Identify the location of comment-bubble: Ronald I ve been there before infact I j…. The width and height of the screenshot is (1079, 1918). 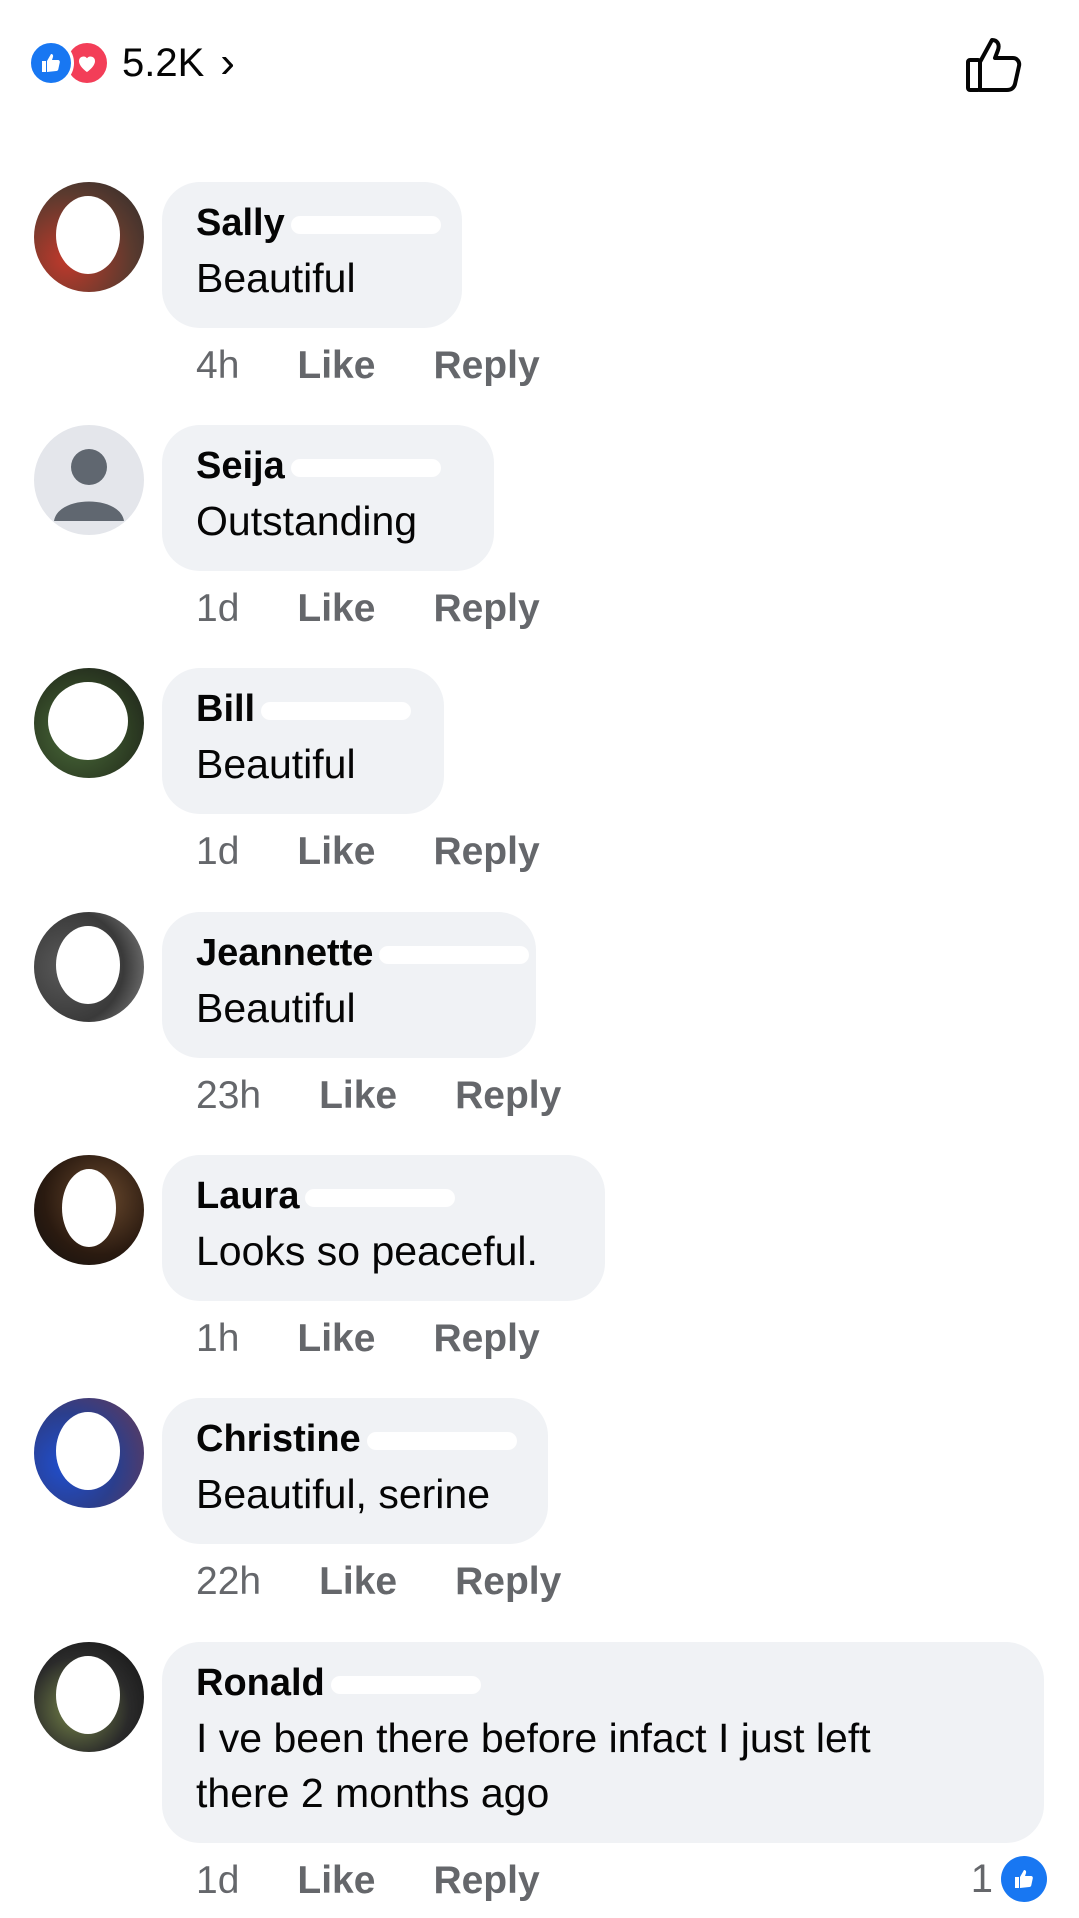
(603, 1742).